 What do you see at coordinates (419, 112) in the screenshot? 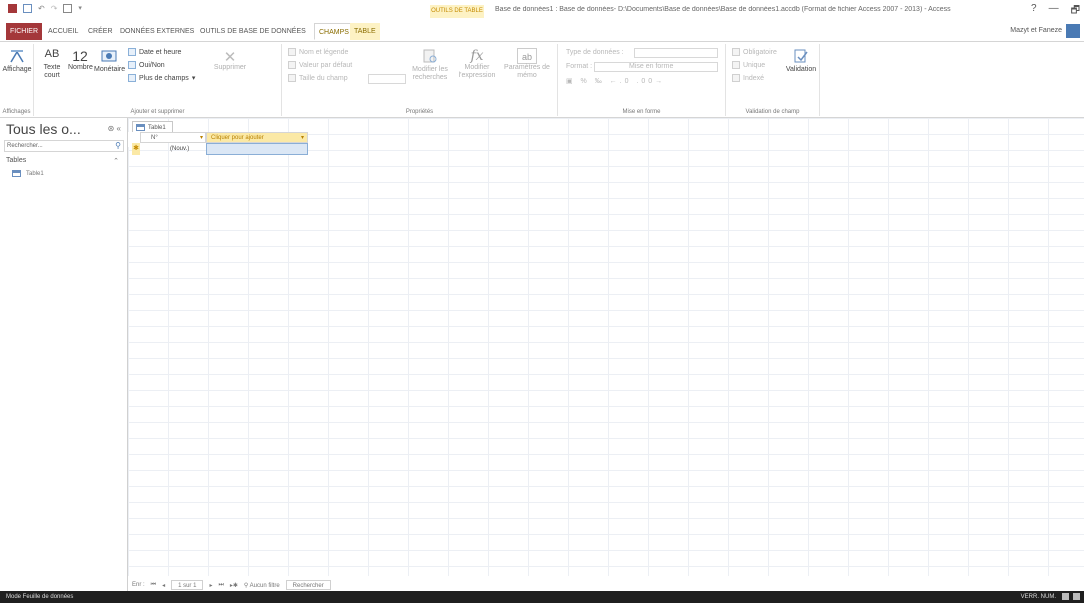
I see `group-label-properties: Propriétés` at bounding box center [419, 112].